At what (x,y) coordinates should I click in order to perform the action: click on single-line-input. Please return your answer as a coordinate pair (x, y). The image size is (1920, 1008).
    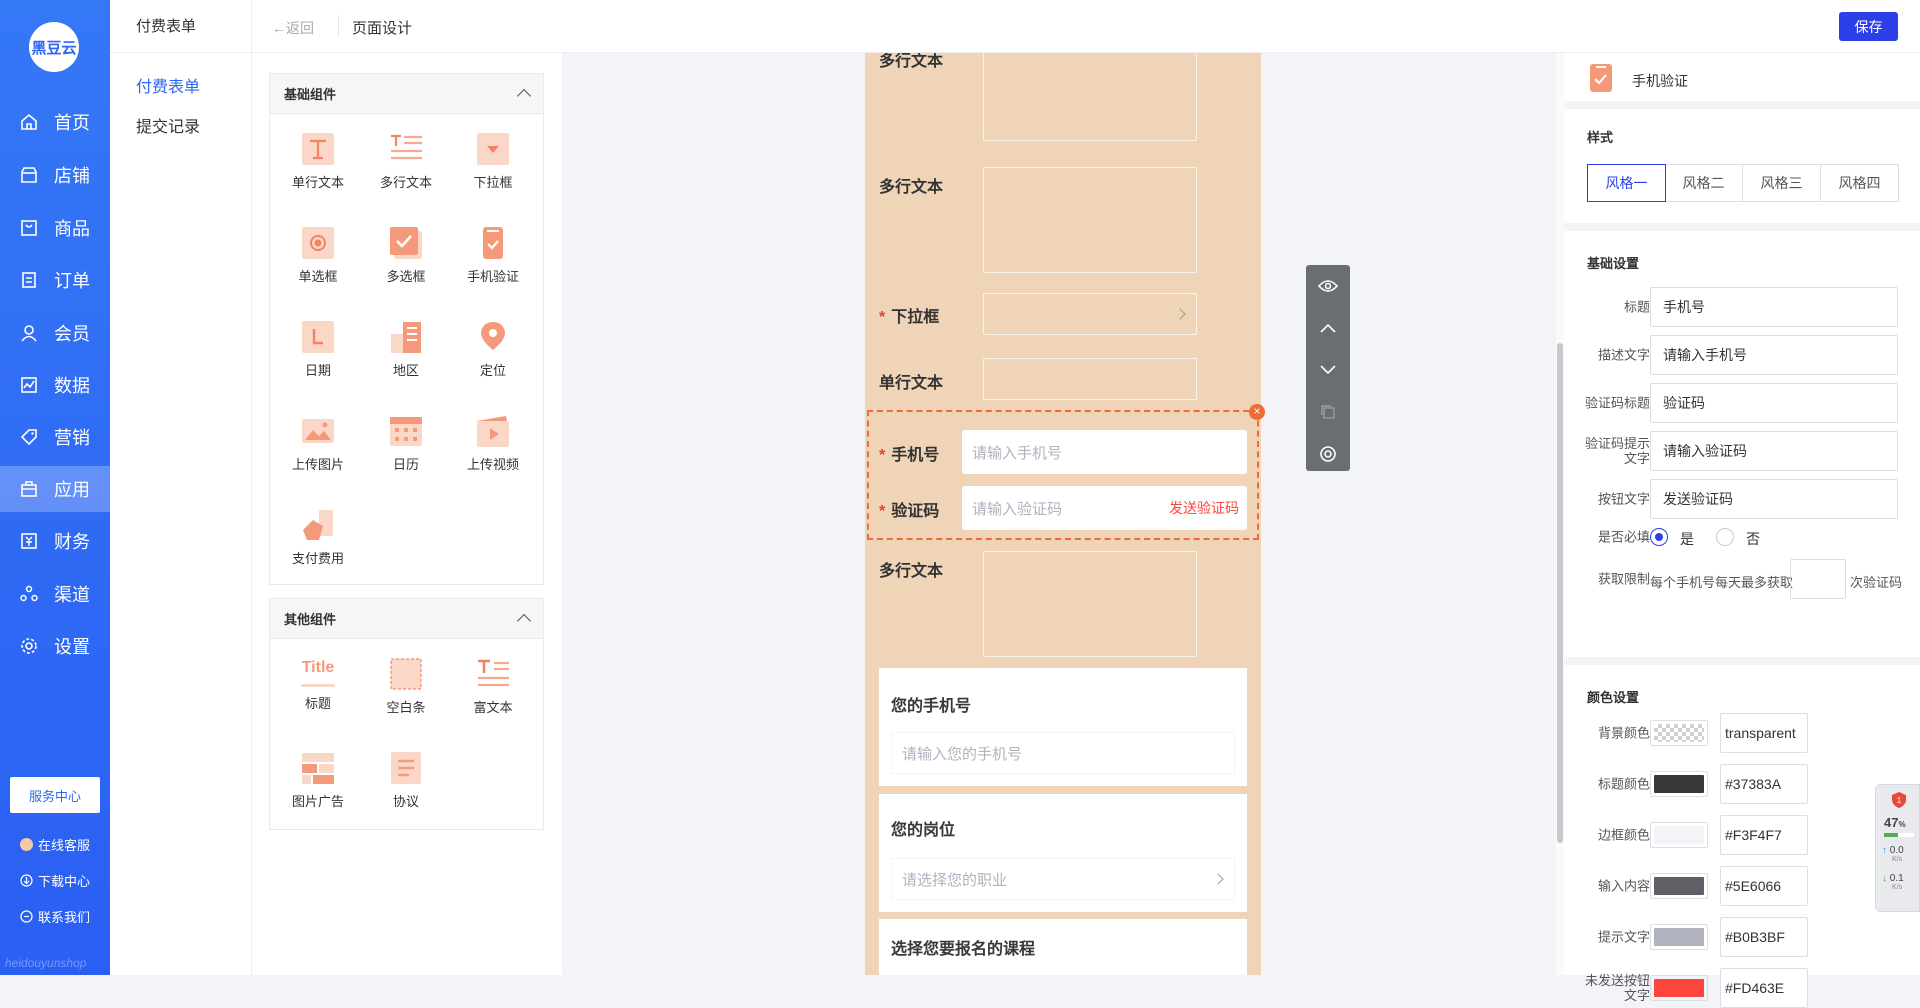
    Looking at the image, I should click on (1090, 379).